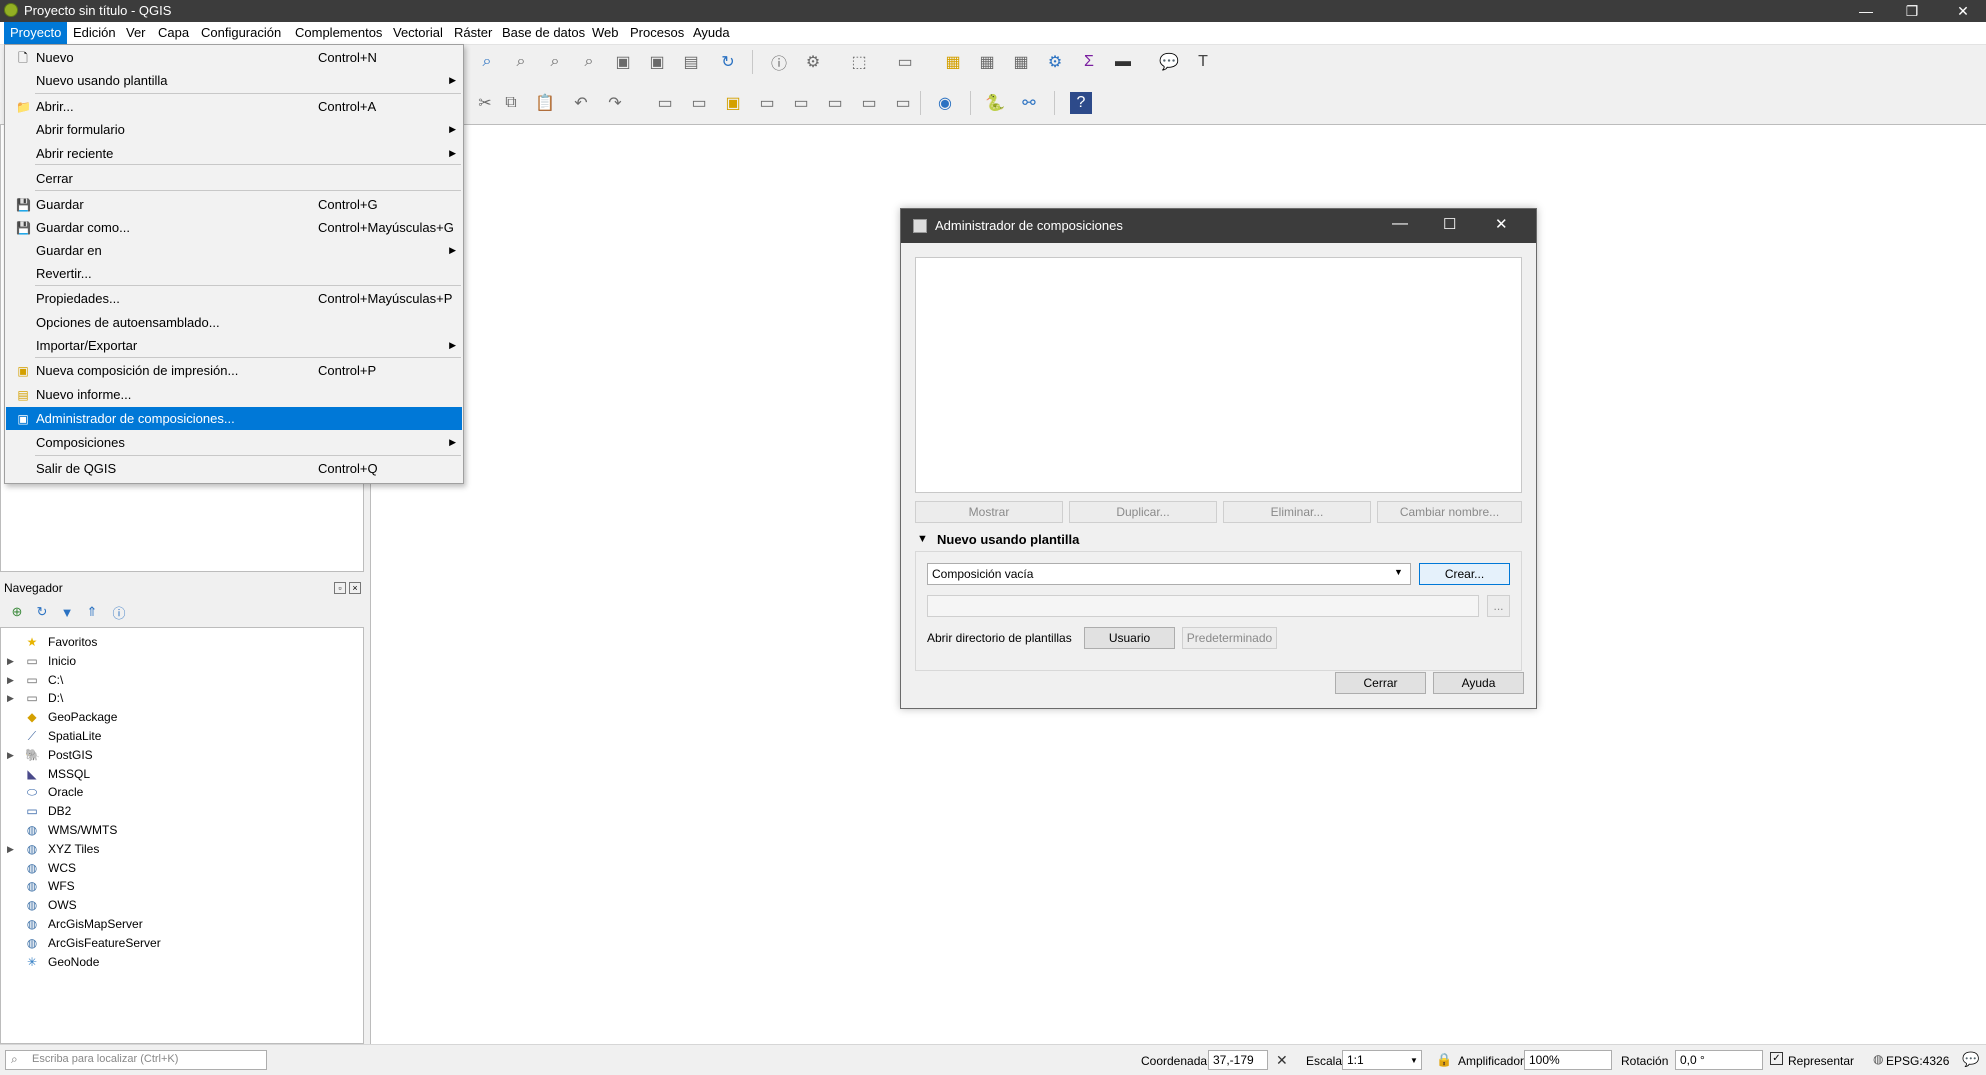 The width and height of the screenshot is (1986, 1075). What do you see at coordinates (234, 345) in the screenshot?
I see `menu-item-importar-exportar: Importar/Exportar ▶` at bounding box center [234, 345].